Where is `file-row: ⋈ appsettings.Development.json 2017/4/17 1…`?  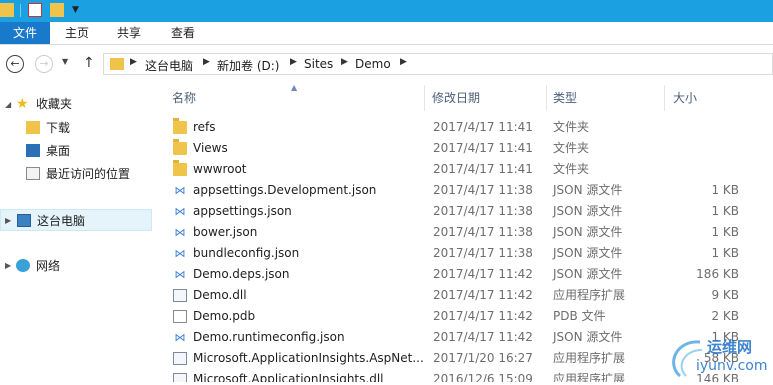
file-row: ⋈ appsettings.Development.json 2017/4/17 1… is located at coordinates (464, 190).